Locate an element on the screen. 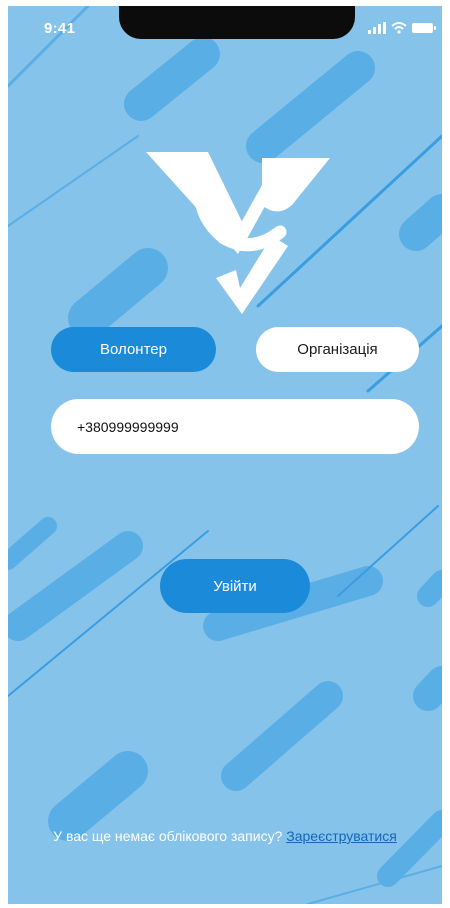  signup-link: Зареєструватися is located at coordinates (341, 836).